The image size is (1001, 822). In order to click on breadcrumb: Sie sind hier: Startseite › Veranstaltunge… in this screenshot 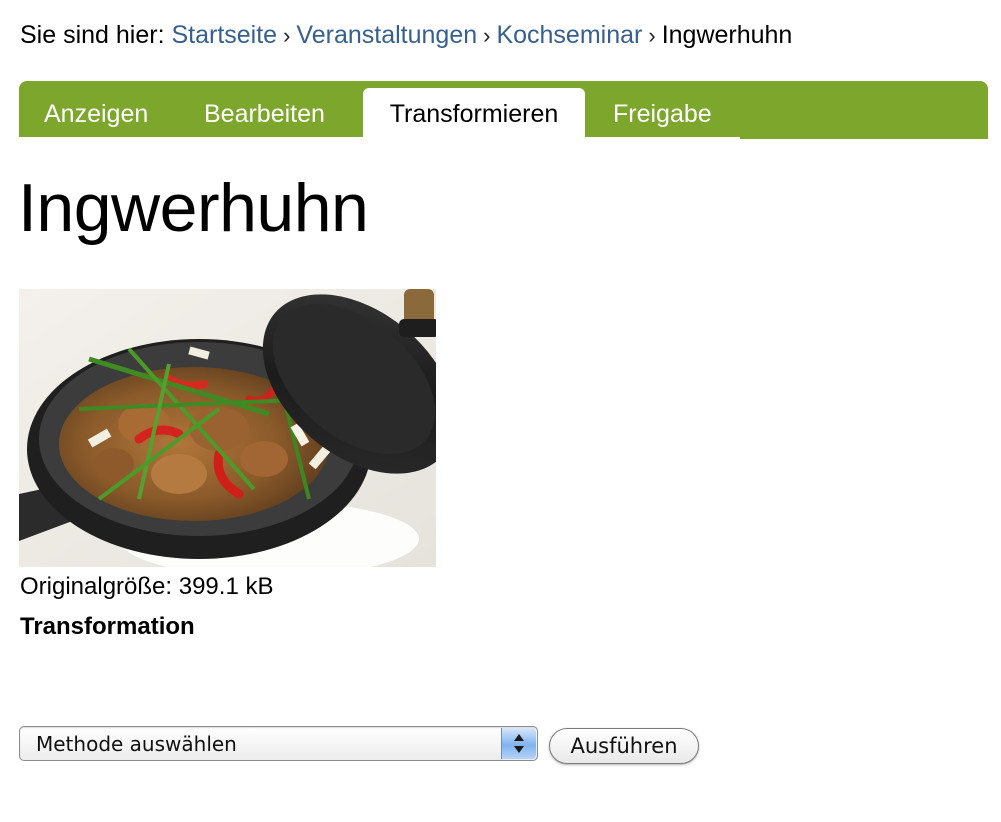, I will do `click(406, 35)`.